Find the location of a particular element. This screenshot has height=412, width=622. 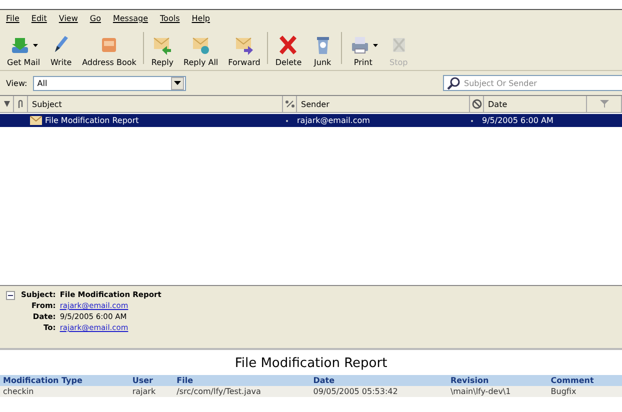

column-header: User is located at coordinates (151, 380).